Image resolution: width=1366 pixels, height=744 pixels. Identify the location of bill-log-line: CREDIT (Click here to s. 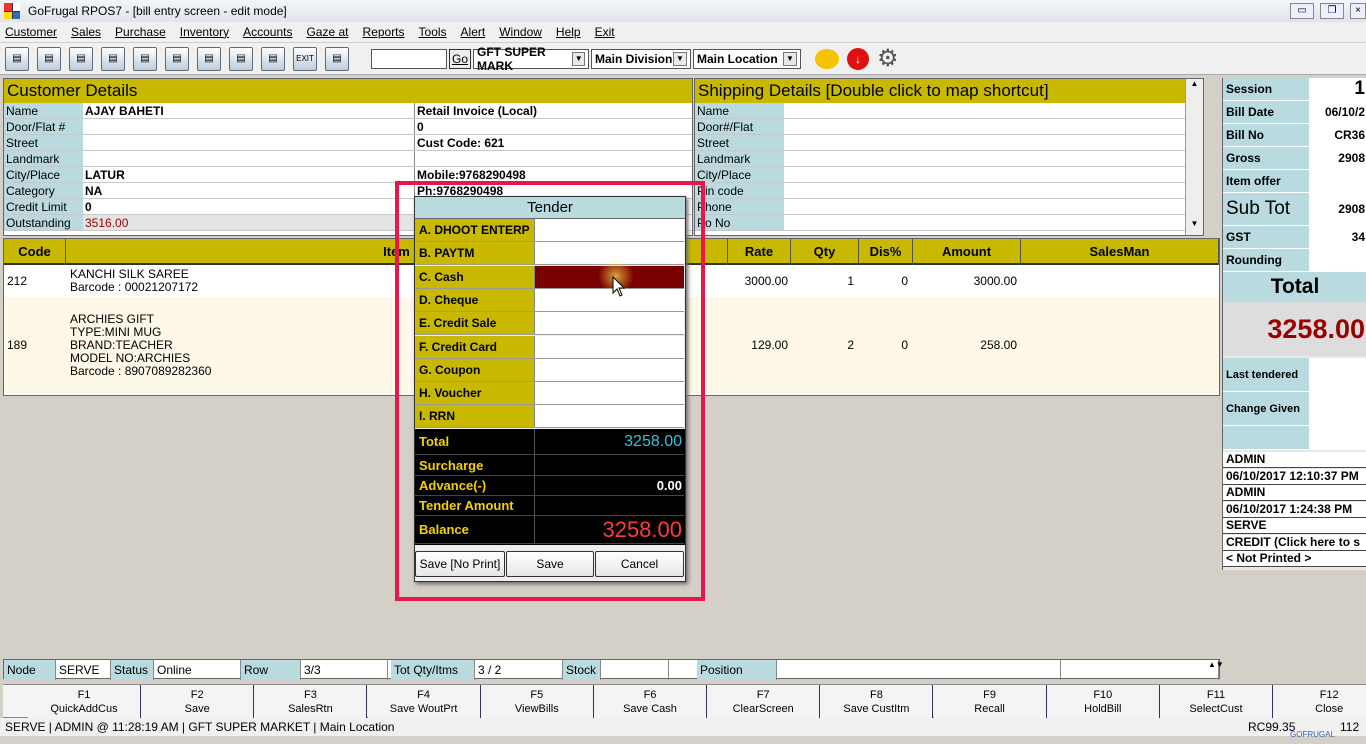
(1294, 542).